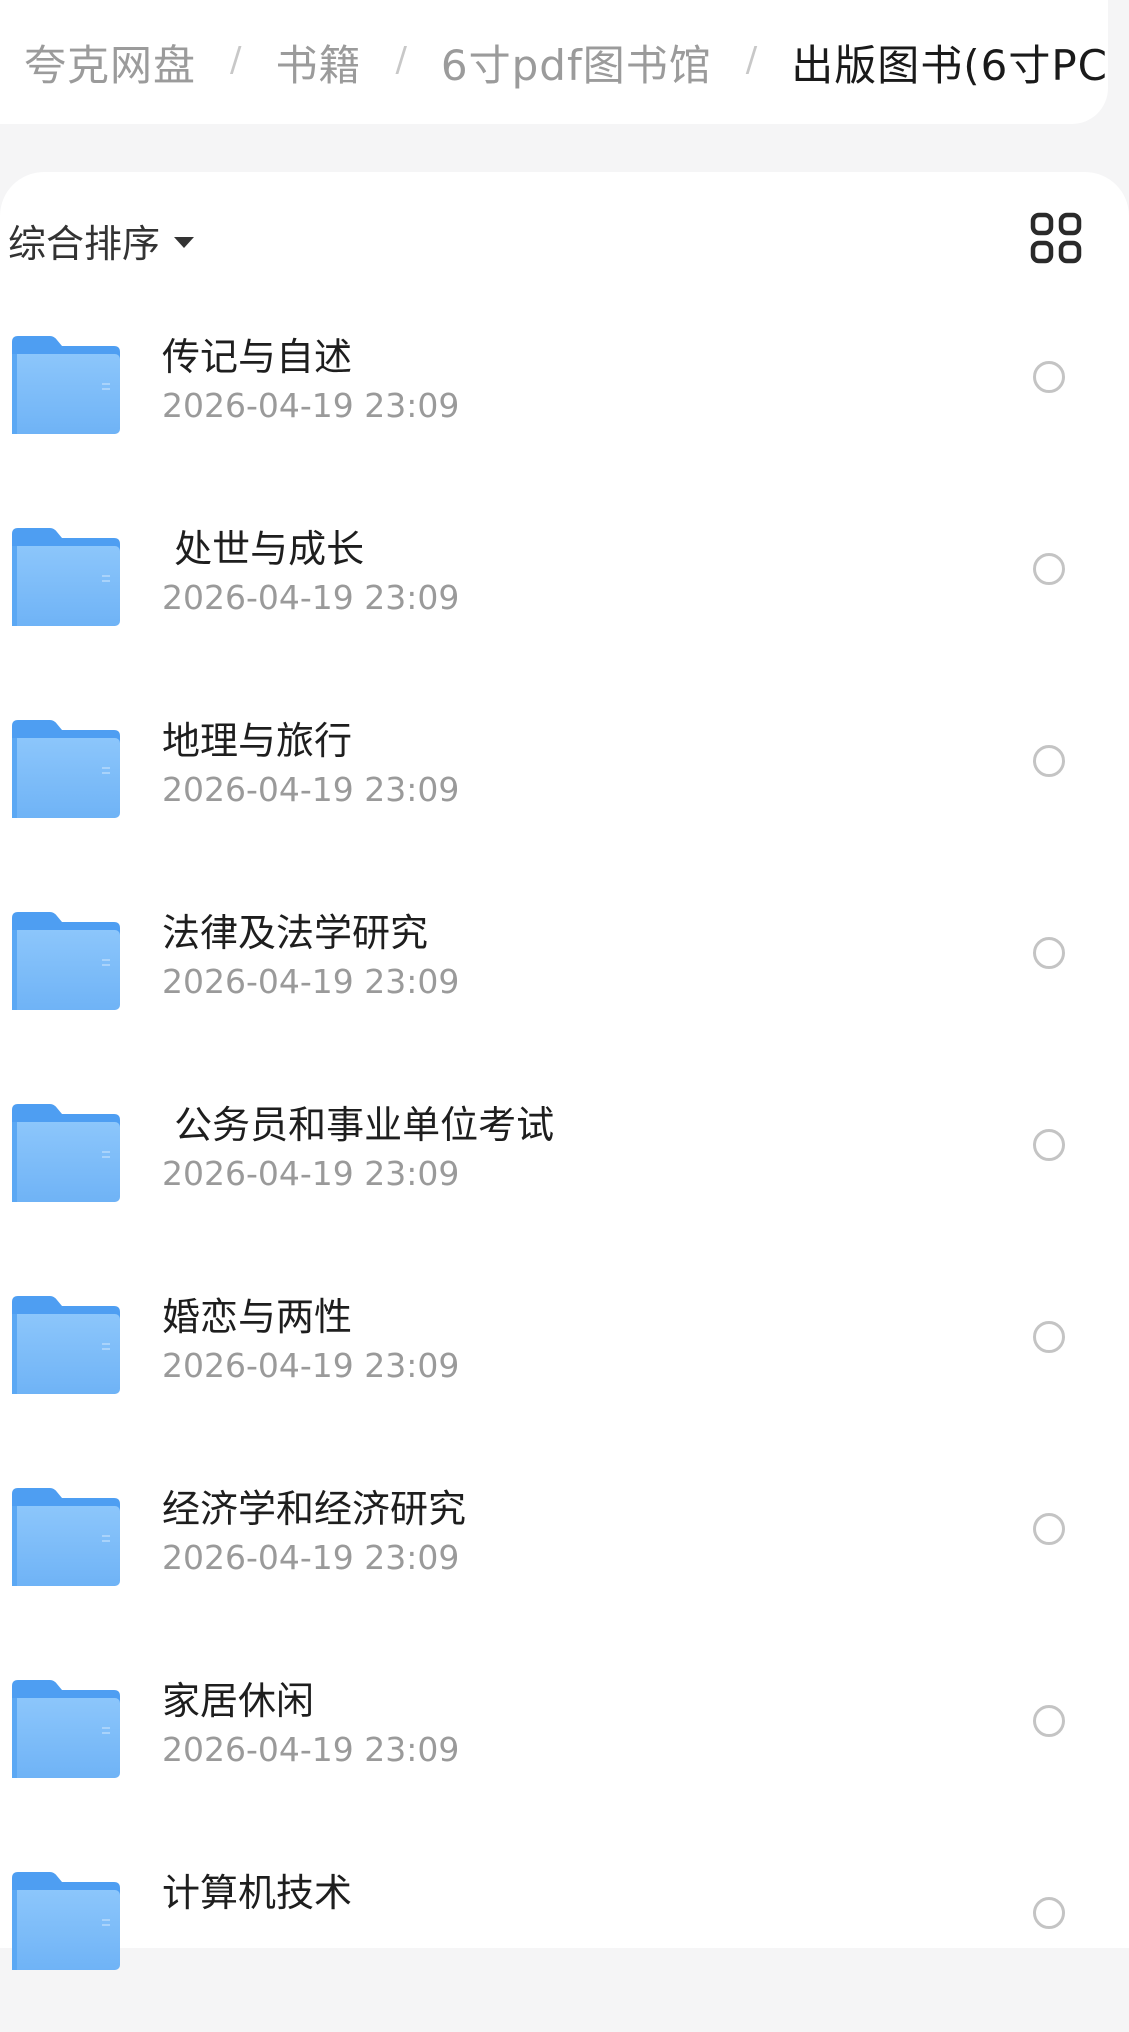 This screenshot has height=2032, width=1129. I want to click on folder-row: 婚恋与两性 2026-04-19 23:09, so click(564, 1360).